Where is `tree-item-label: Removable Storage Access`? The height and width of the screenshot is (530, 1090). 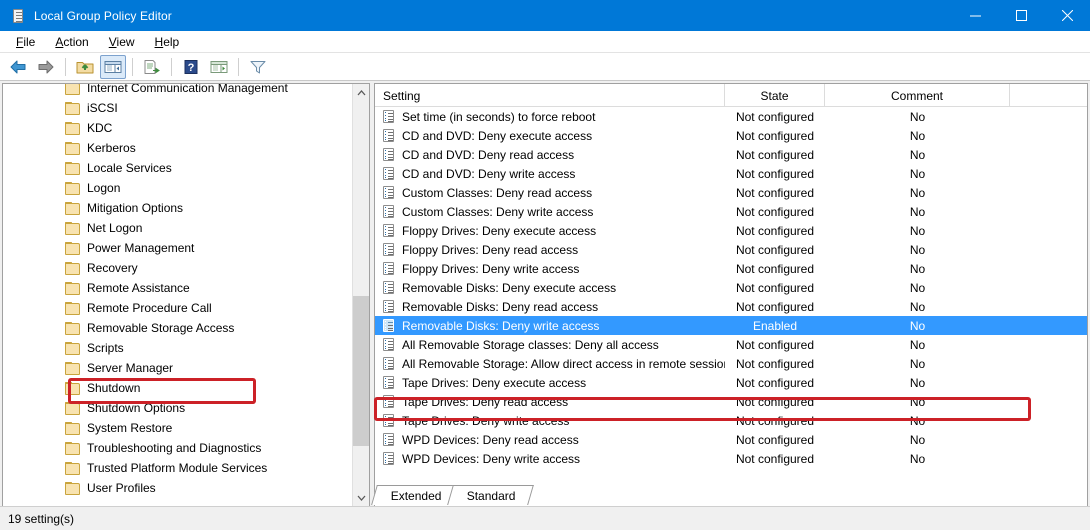
tree-item-label: Removable Storage Access is located at coordinates (161, 328).